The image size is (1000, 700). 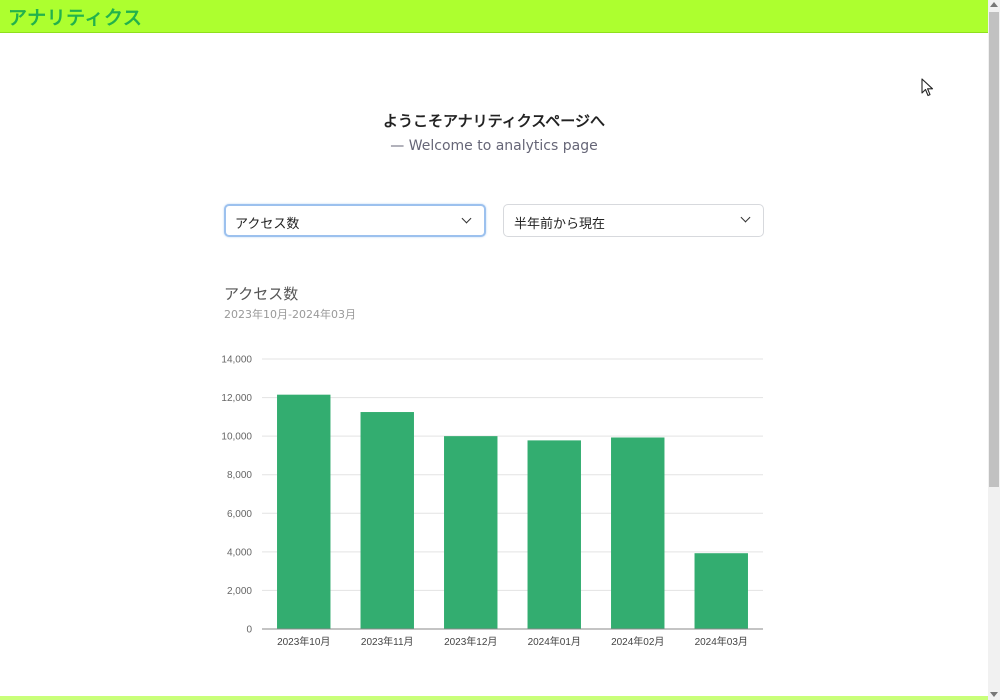 What do you see at coordinates (637, 641) in the screenshot?
I see `x-tick-label: 2024年02月` at bounding box center [637, 641].